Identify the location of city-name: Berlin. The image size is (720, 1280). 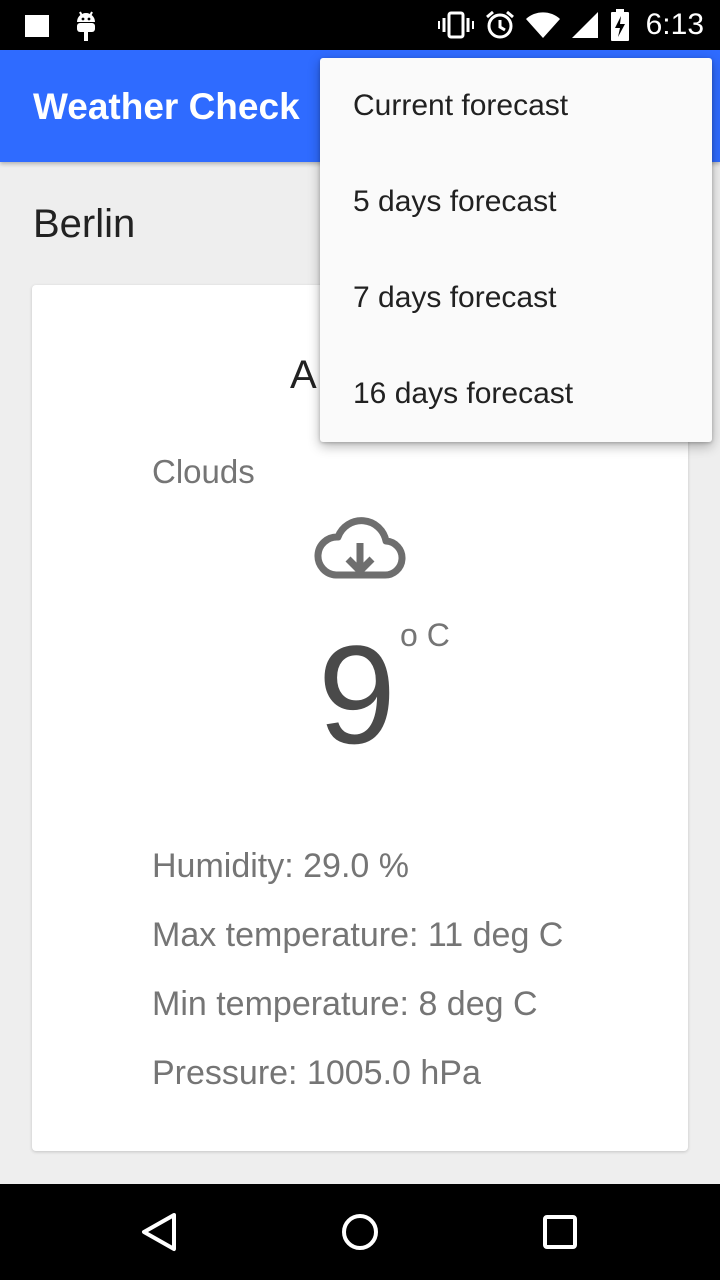
(84, 224).